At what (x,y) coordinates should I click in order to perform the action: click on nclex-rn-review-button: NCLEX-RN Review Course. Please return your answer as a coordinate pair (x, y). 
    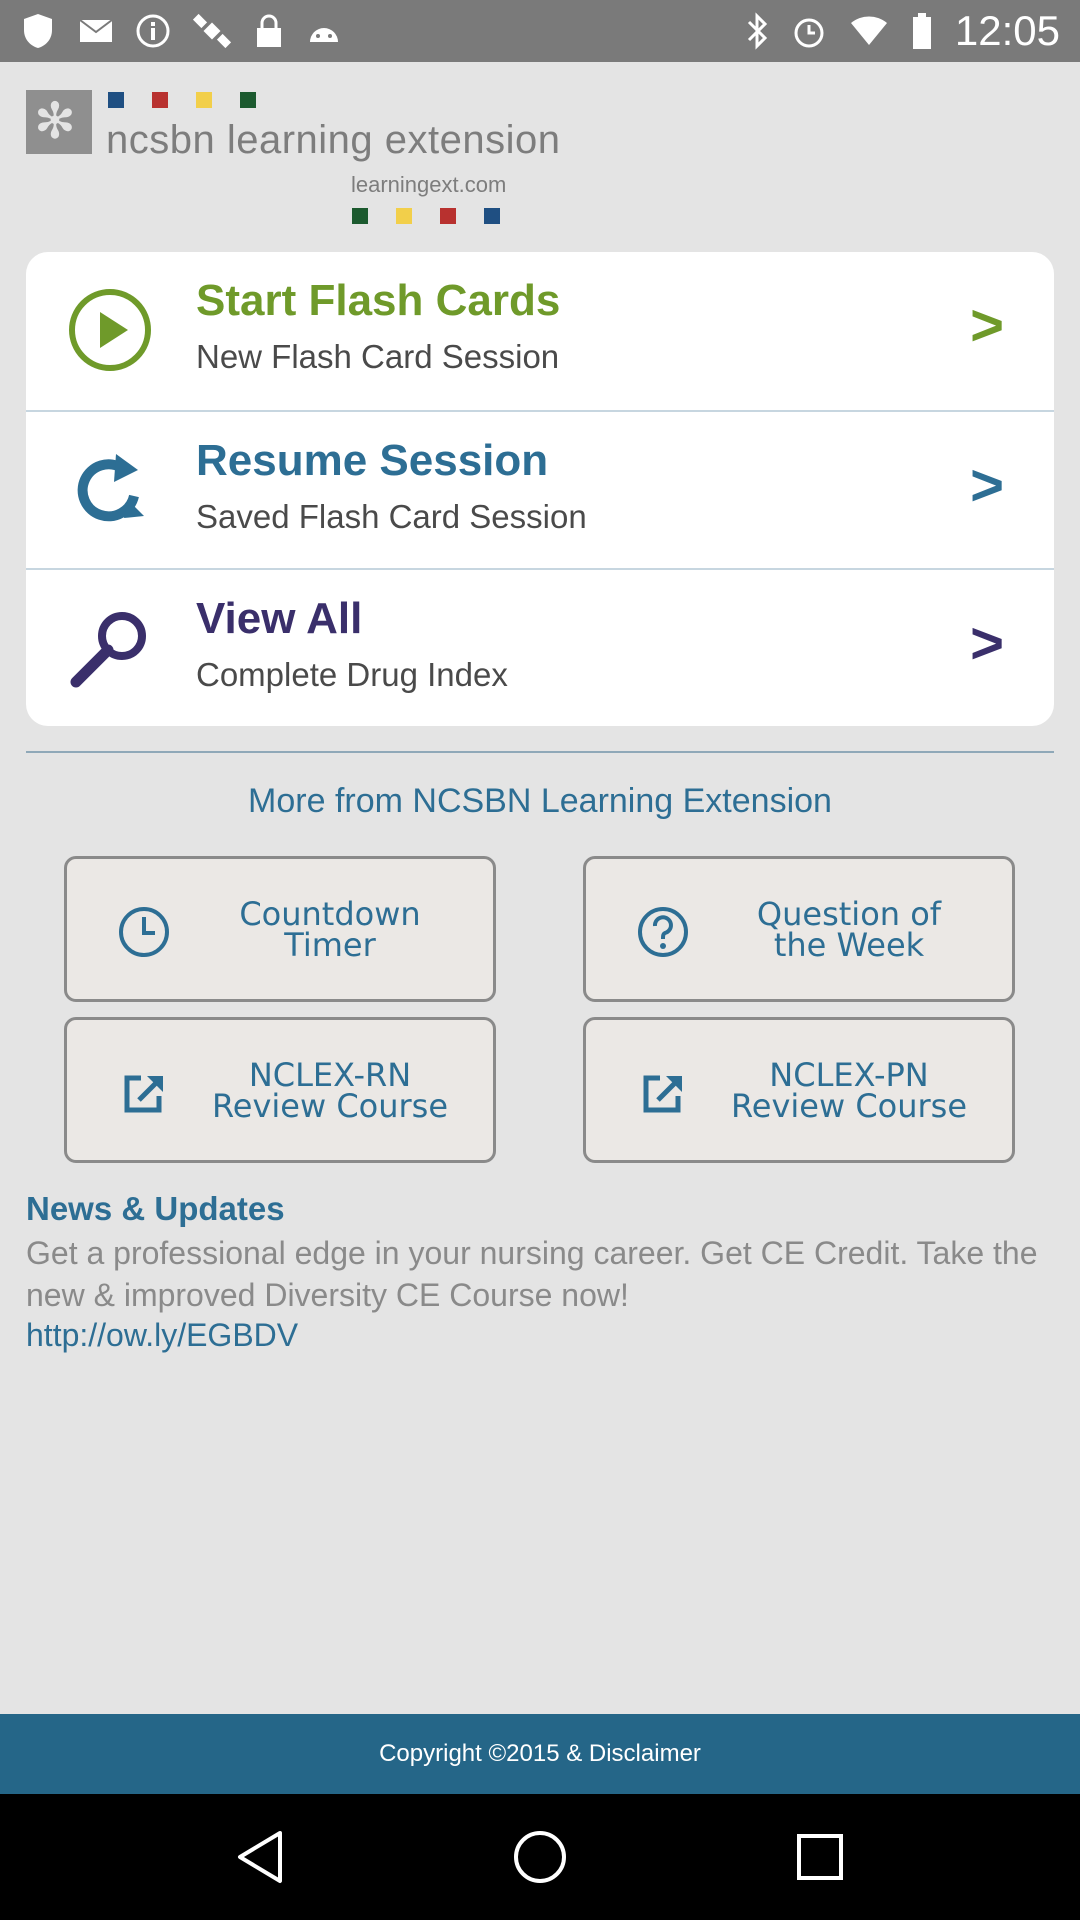
    Looking at the image, I should click on (280, 1090).